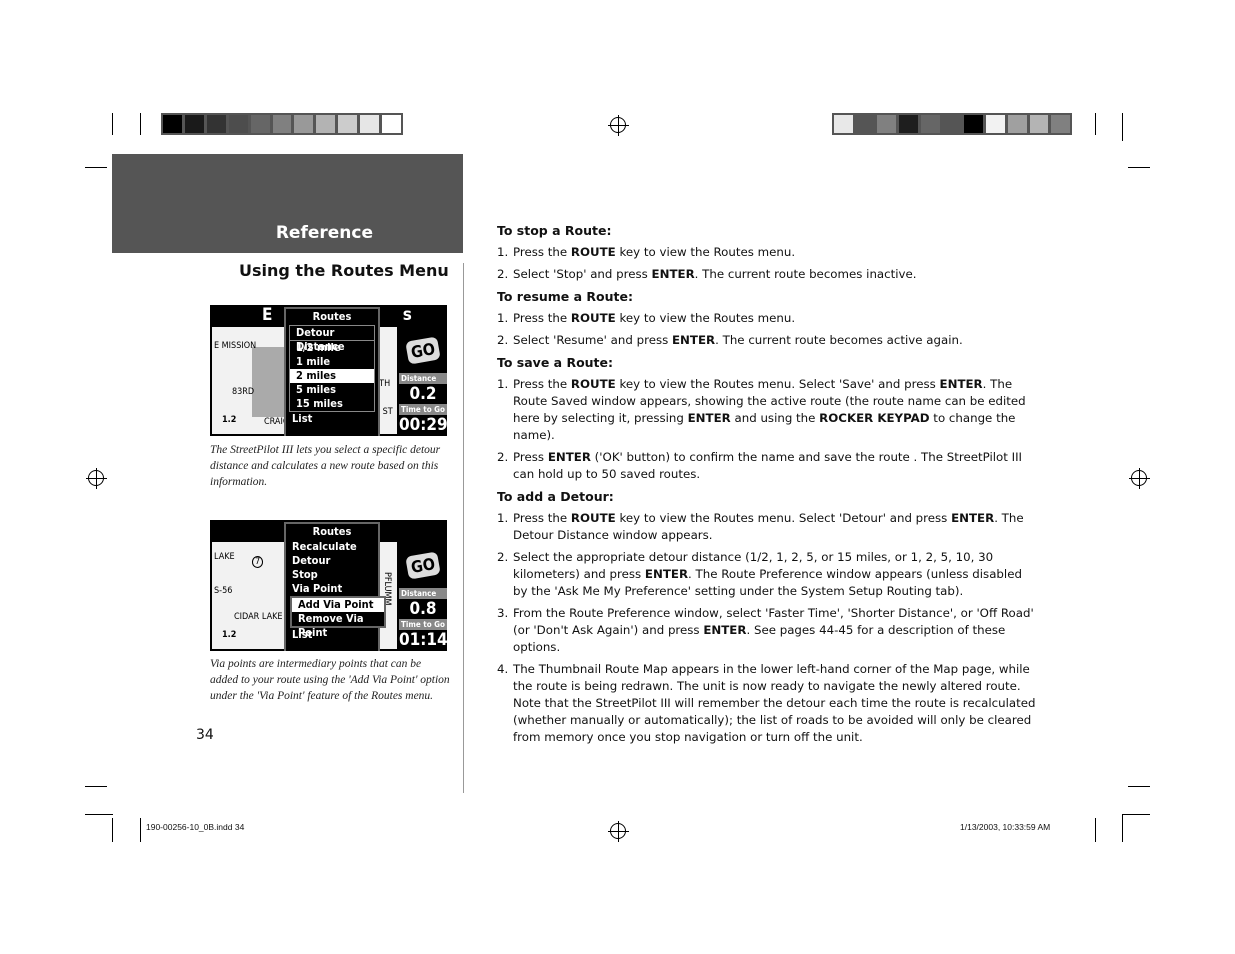 This screenshot has width=1235, height=954. Describe the element at coordinates (205, 735) in the screenshot. I see `page-number: 34` at that location.